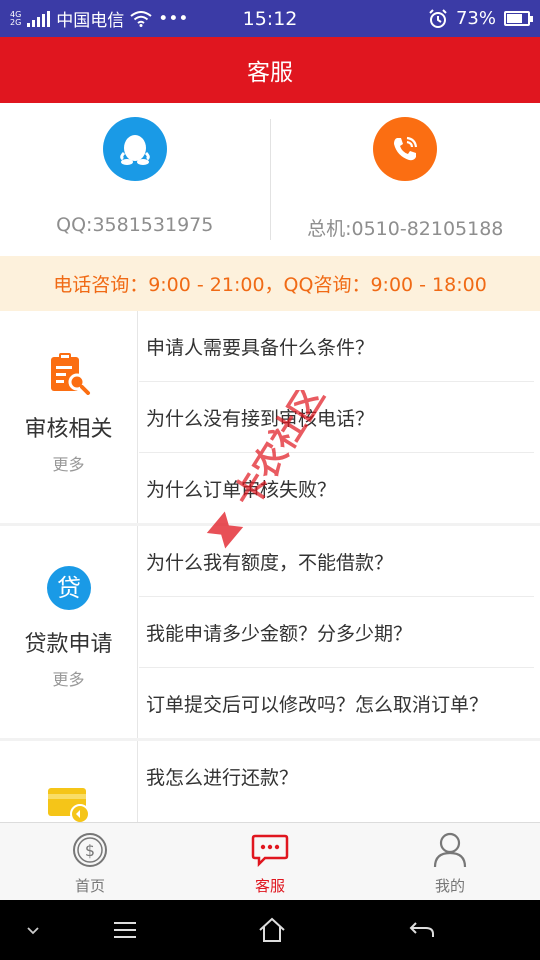 The image size is (540, 960). I want to click on system-navigation-bar, so click(270, 930).